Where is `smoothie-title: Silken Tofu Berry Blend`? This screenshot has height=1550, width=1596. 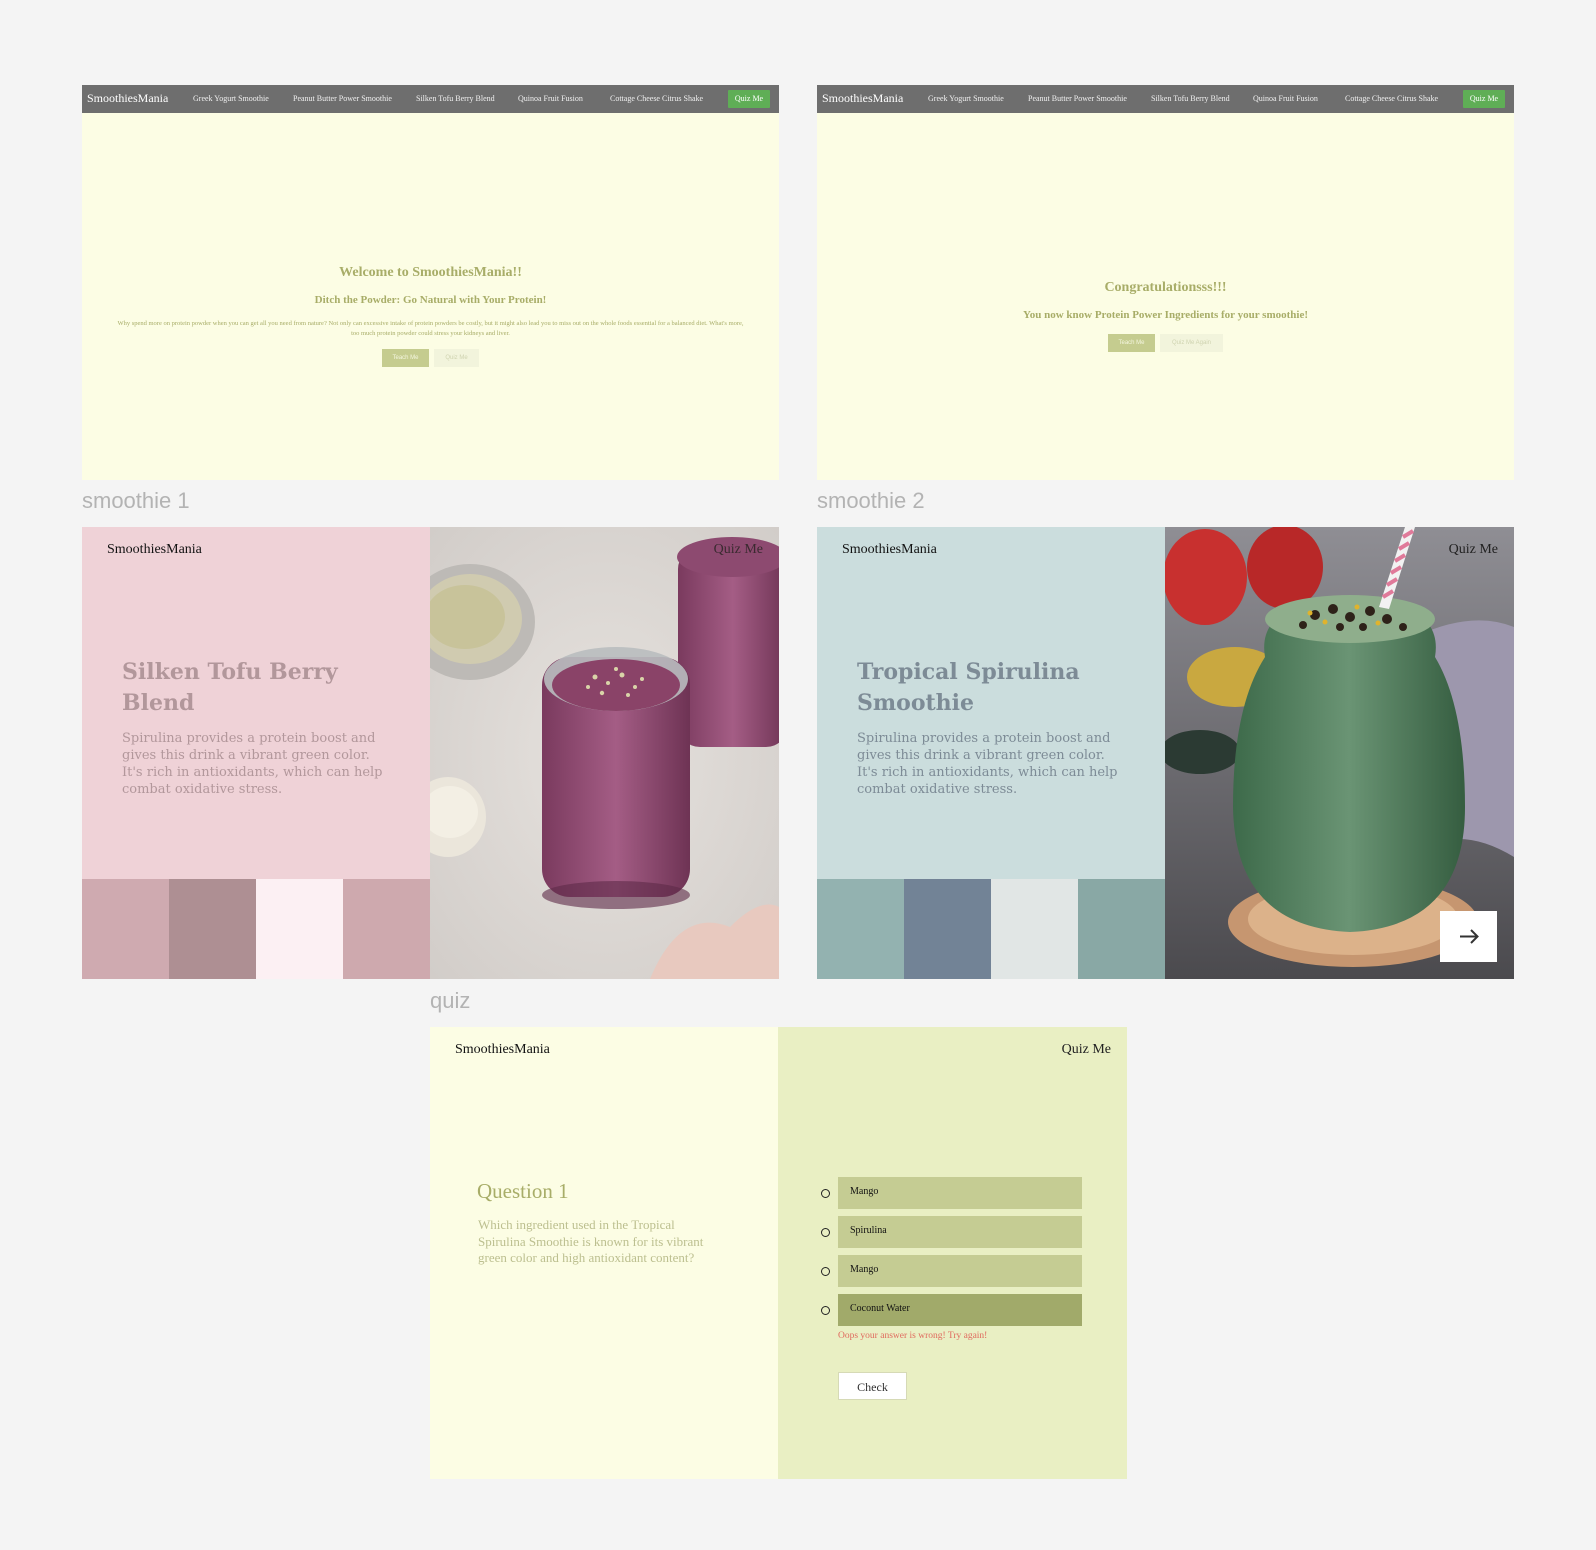
smoothie-title: Silken Tofu Berry Blend is located at coordinates (230, 687).